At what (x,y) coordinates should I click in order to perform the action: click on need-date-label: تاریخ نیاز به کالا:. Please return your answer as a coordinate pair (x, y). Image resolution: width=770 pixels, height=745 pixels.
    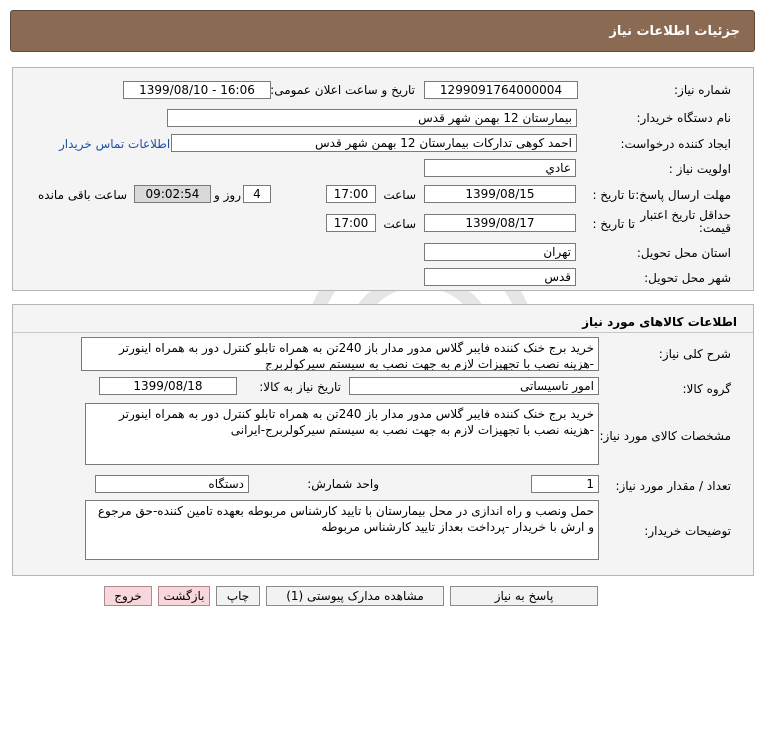
    Looking at the image, I should click on (300, 387).